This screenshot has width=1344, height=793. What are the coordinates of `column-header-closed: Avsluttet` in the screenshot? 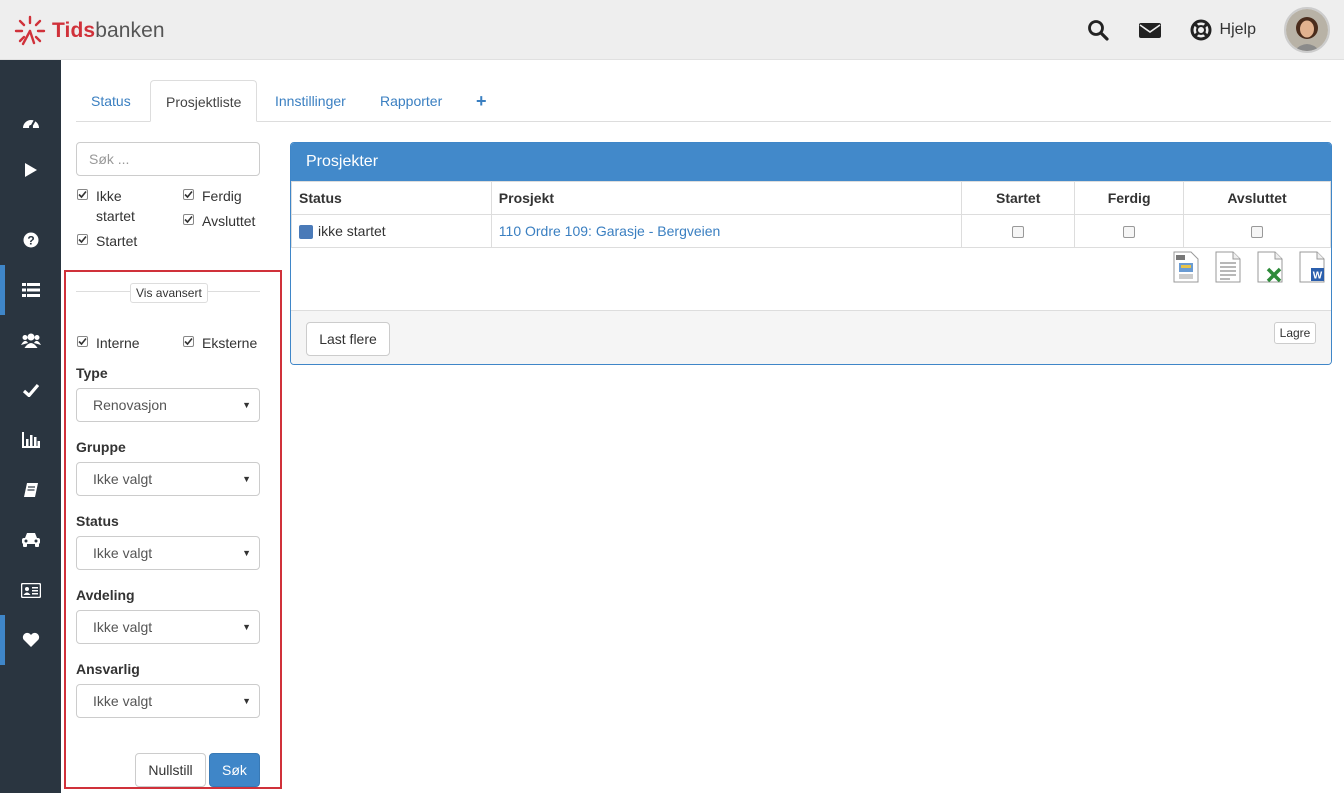 It's located at (1257, 198).